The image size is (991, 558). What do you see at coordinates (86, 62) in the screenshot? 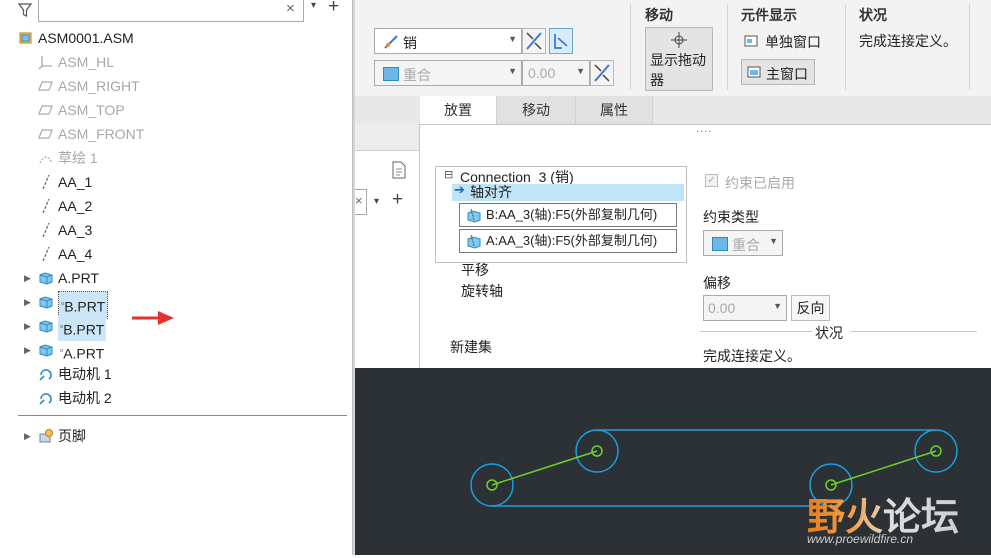
I see `tree-item-label: ASM_HL` at bounding box center [86, 62].